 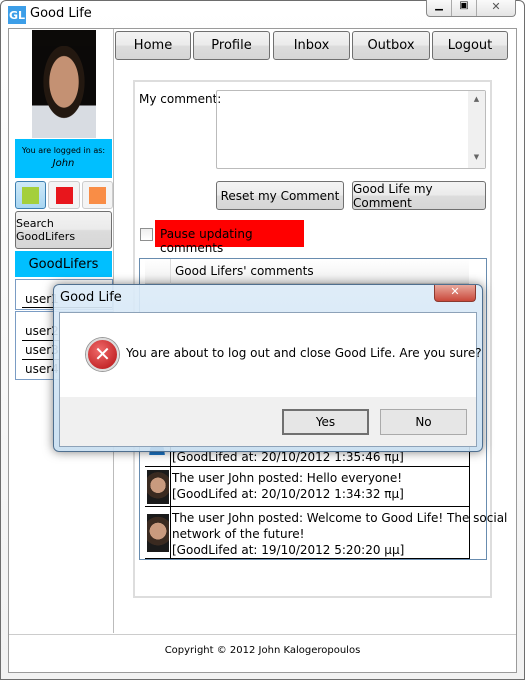 What do you see at coordinates (476, 129) in the screenshot?
I see `comment-scrollbar: ▲ ▼` at bounding box center [476, 129].